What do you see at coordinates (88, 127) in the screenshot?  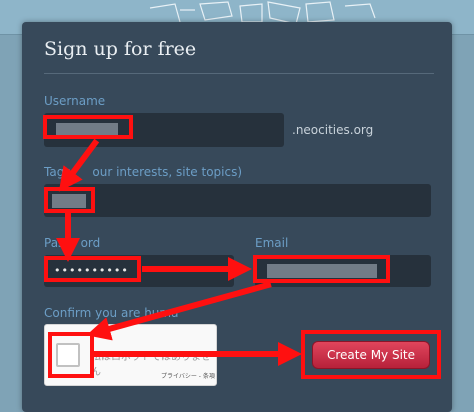 I see `highlight-username` at bounding box center [88, 127].